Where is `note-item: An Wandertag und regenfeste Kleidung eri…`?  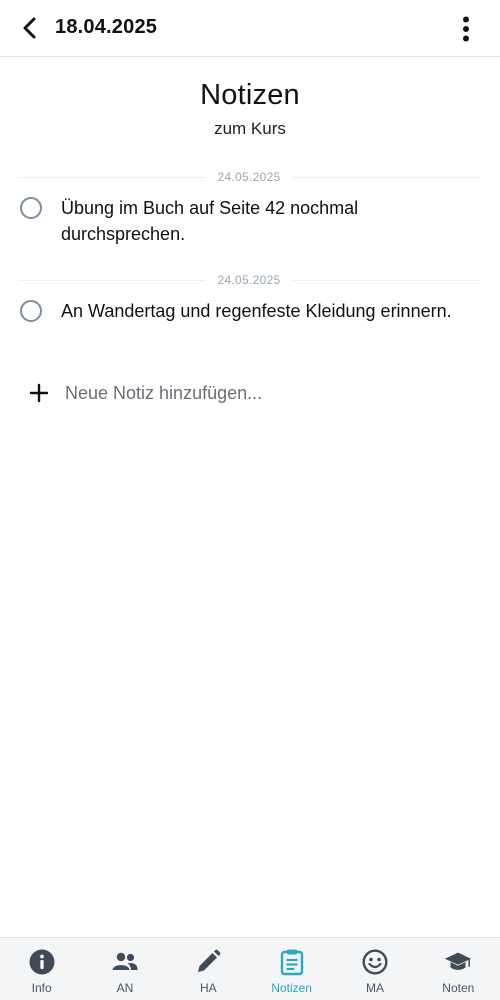 note-item: An Wandertag und regenfeste Kleidung eri… is located at coordinates (253, 312).